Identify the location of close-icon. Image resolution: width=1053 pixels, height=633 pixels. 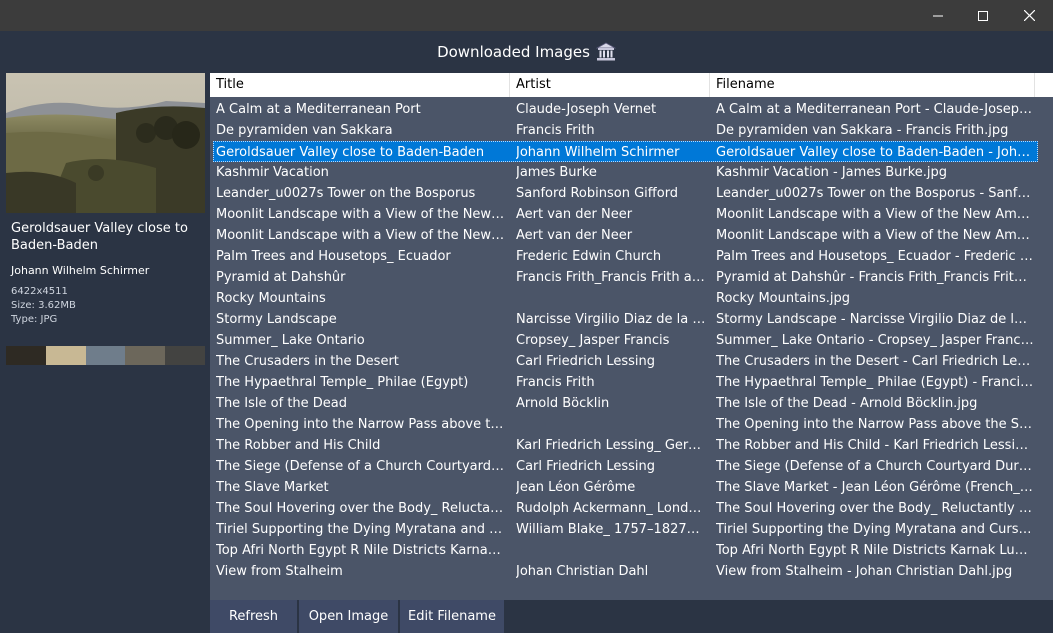
(1029, 15).